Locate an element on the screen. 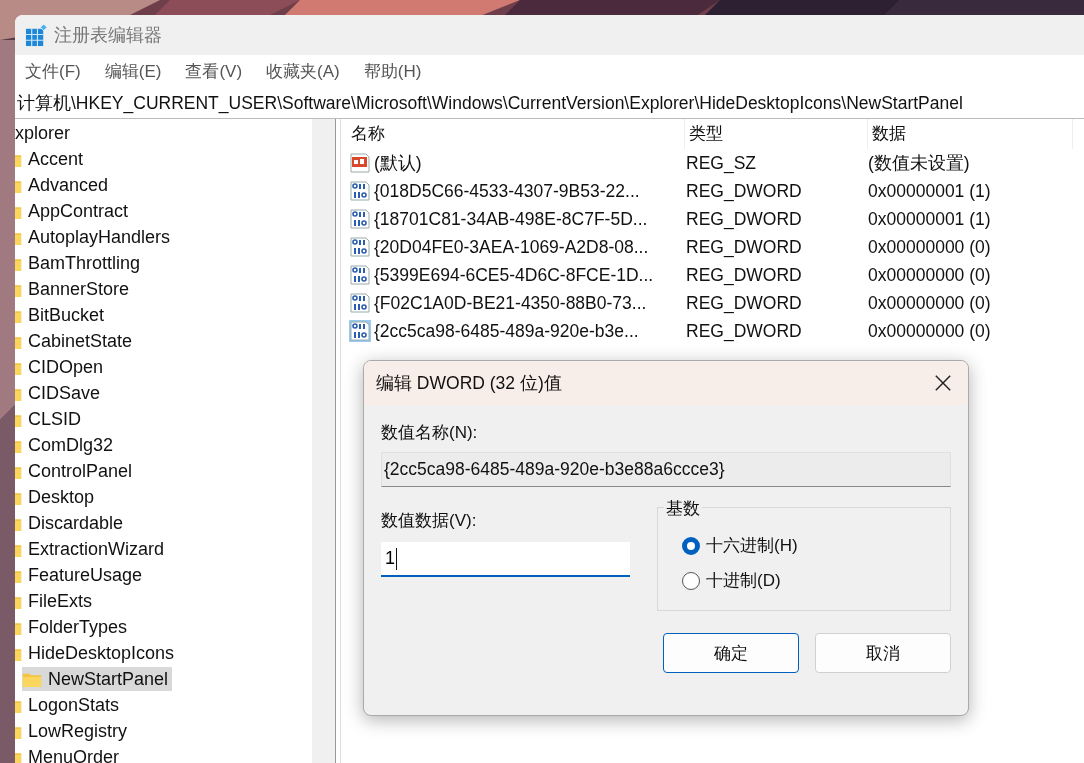 The height and width of the screenshot is (763, 1084). tree-item: AutoplayHandlers is located at coordinates (95, 237).